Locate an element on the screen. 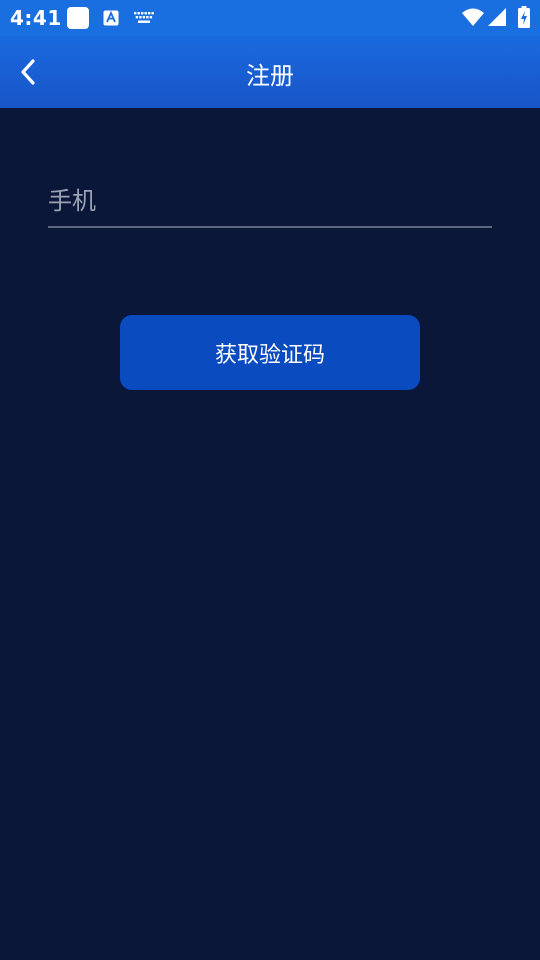 The image size is (540, 960). battery-charging-icon is located at coordinates (524, 17).